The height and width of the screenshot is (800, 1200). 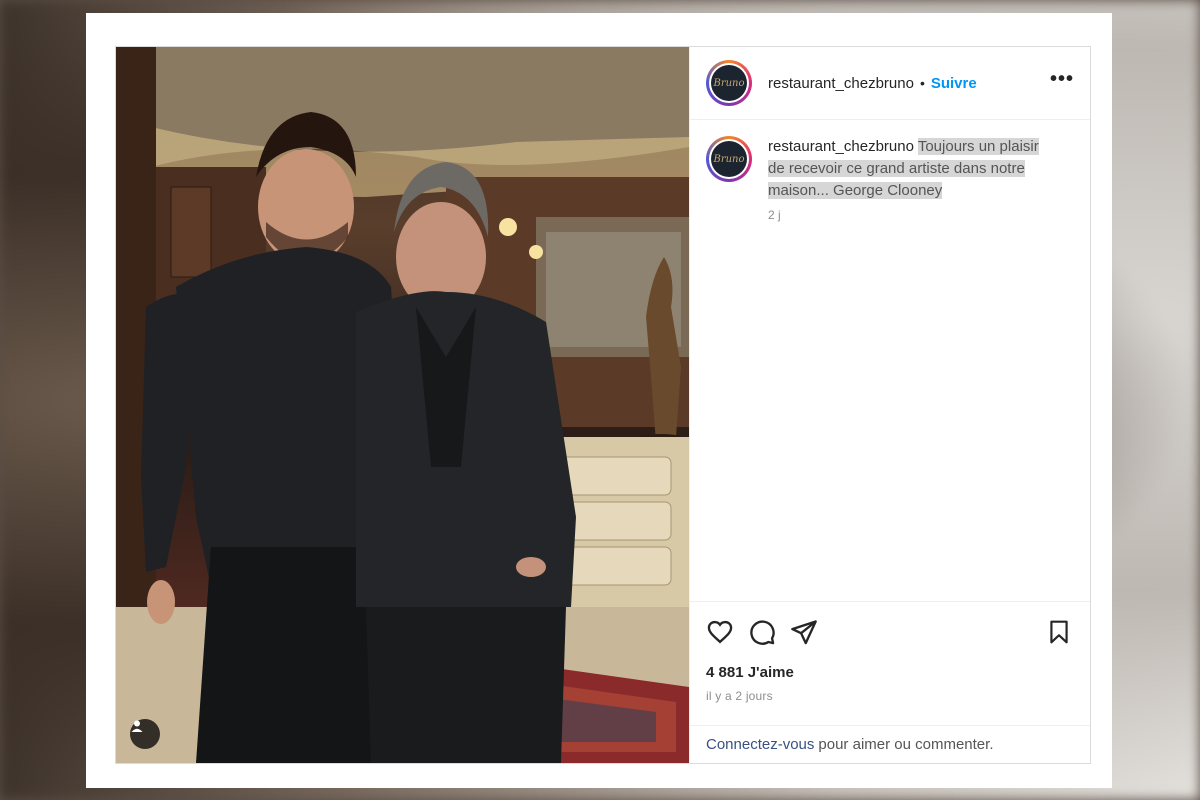 I want to click on caption-avatar-logo: Bruno, so click(x=729, y=159).